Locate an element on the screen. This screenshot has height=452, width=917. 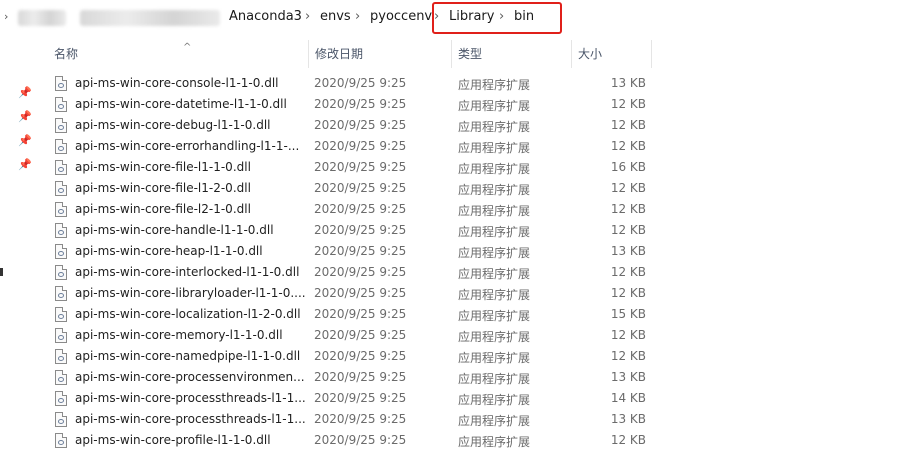
red-highlight-annotation is located at coordinates (497, 18).